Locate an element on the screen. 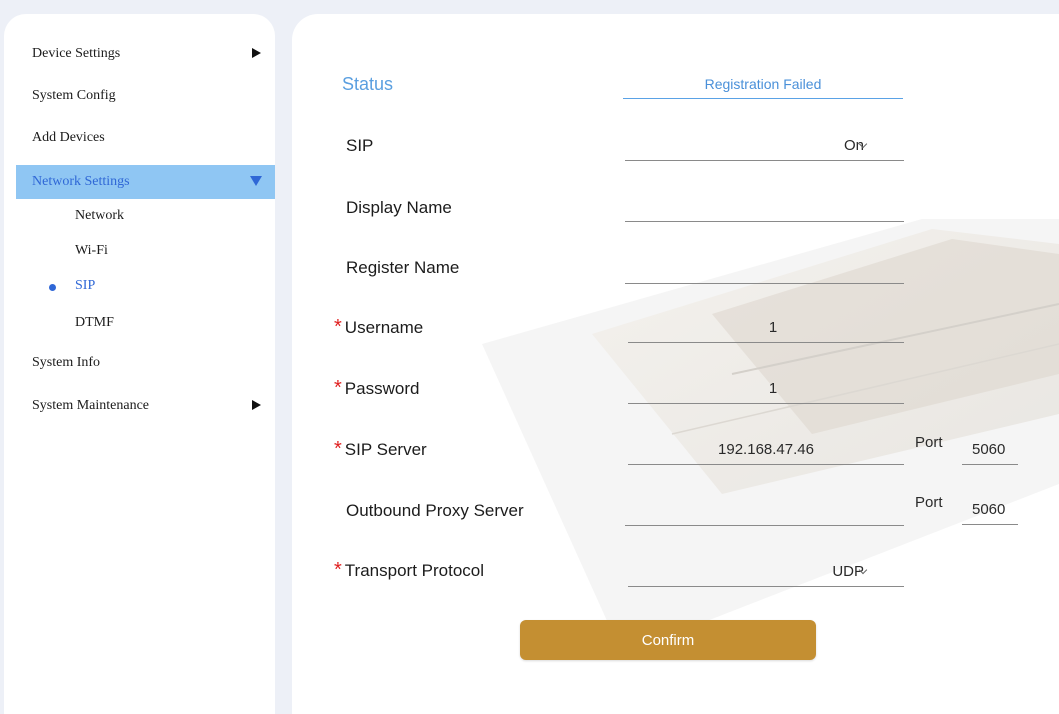  transport-protocol-label: * Transport Protocol is located at coordinates (409, 571).